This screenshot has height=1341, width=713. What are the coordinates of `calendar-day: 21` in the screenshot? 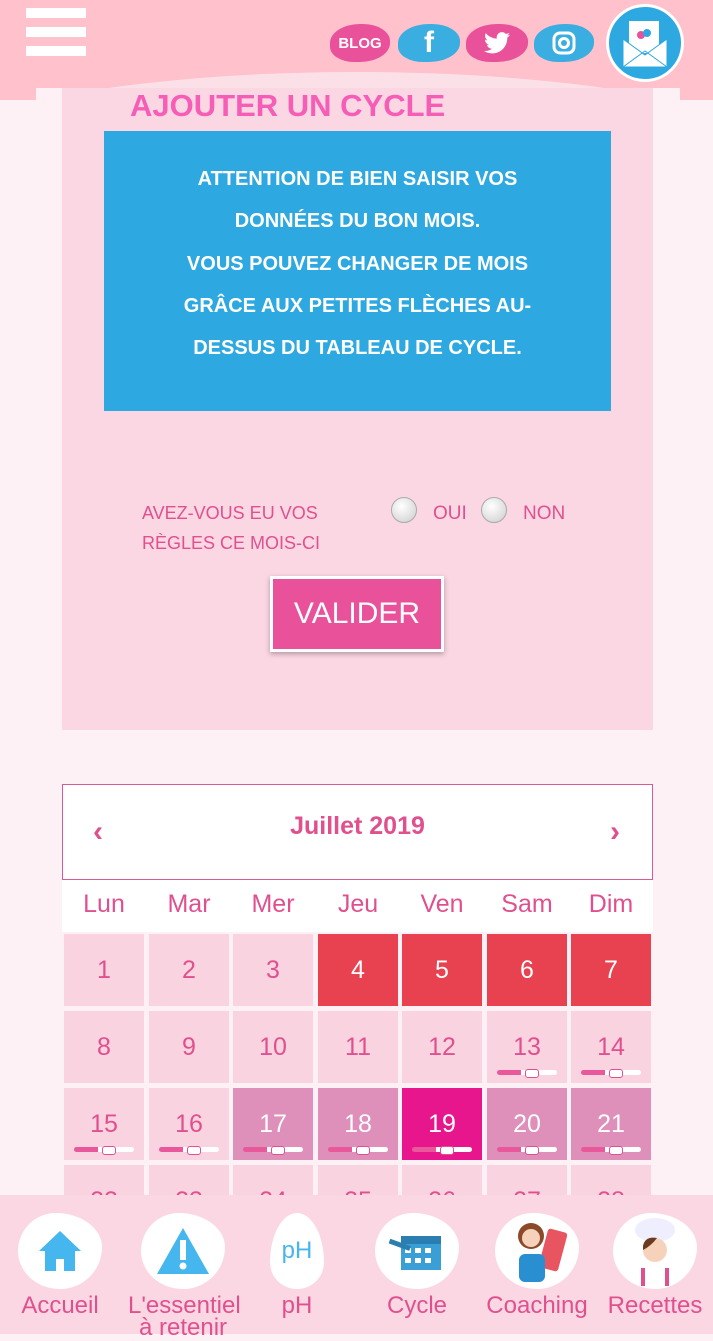 It's located at (611, 1124).